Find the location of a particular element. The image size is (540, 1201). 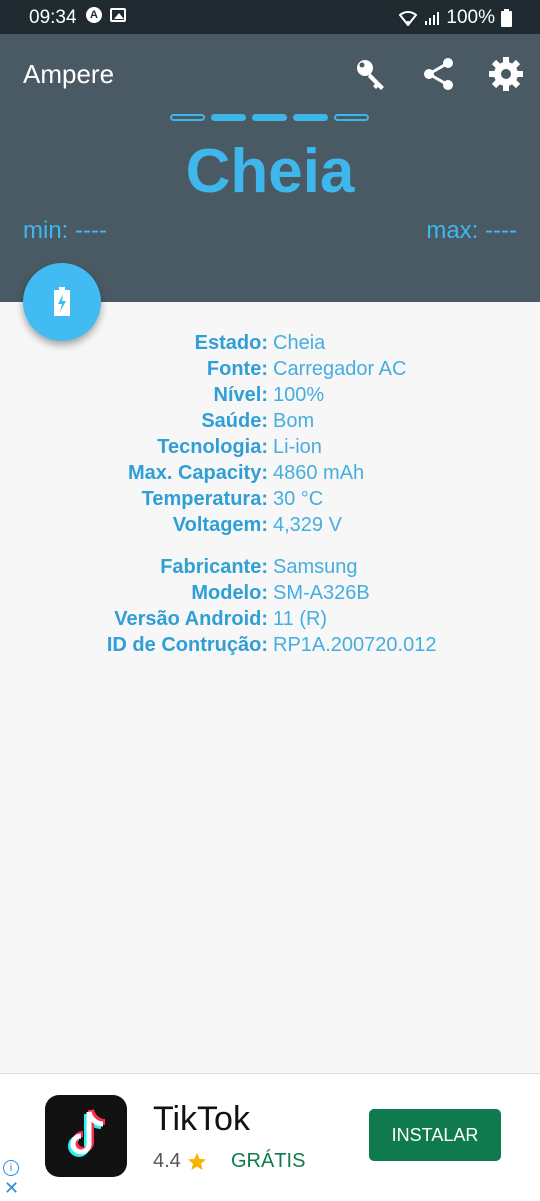

info-row-tecnologia: Tecnologia: Li-ion is located at coordinates (270, 449).